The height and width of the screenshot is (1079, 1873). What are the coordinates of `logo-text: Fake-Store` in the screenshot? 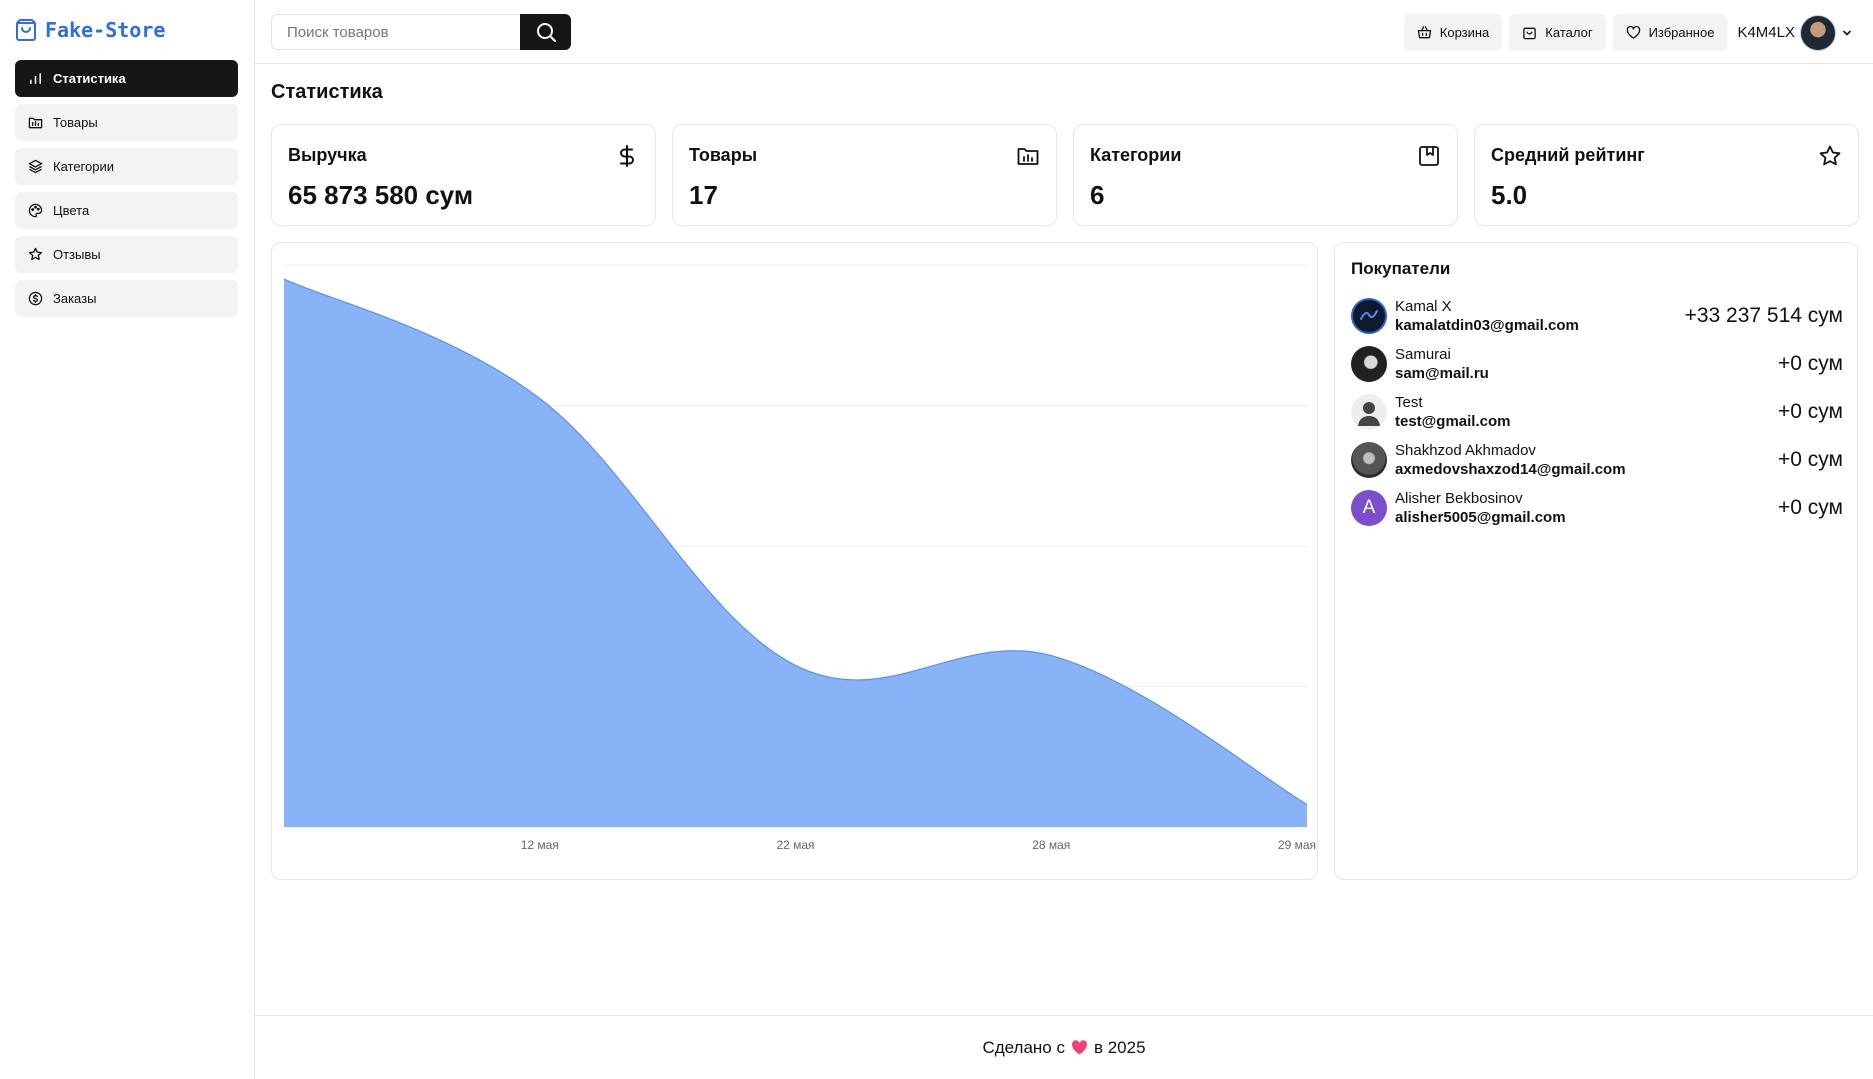 It's located at (105, 30).